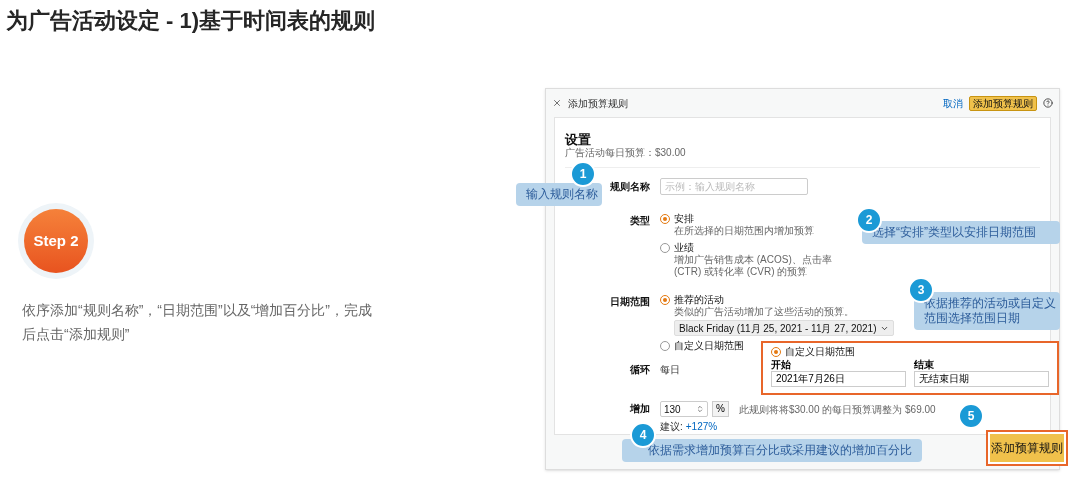  What do you see at coordinates (578, 139) in the screenshot?
I see `section-heading: 设置` at bounding box center [578, 139].